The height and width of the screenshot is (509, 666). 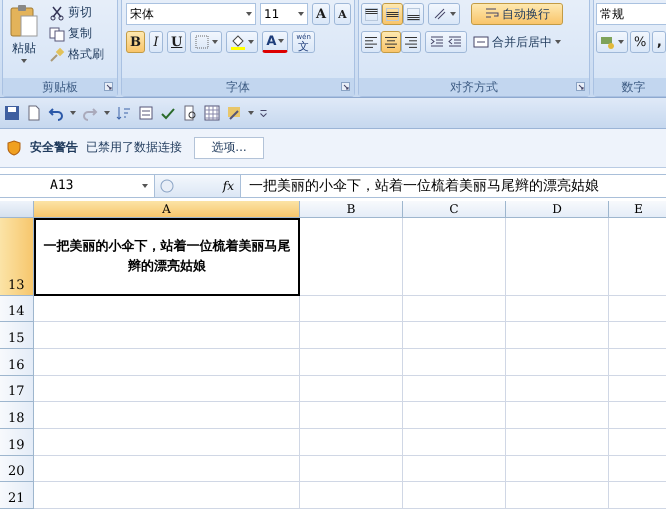 What do you see at coordinates (24, 39) in the screenshot?
I see `paste-button: 粘贴` at bounding box center [24, 39].